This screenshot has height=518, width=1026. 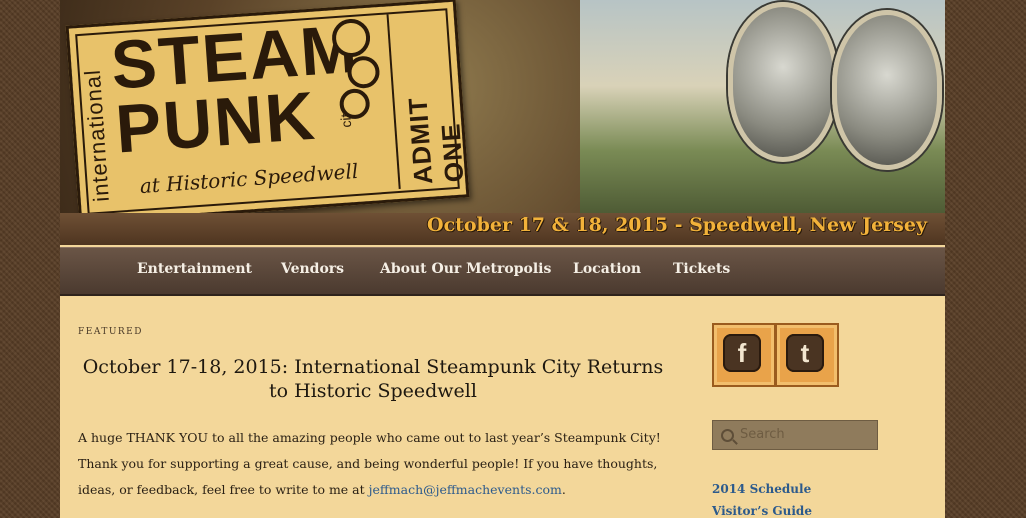 I want to click on nav-item-entertainment: Entertainment, so click(x=194, y=269).